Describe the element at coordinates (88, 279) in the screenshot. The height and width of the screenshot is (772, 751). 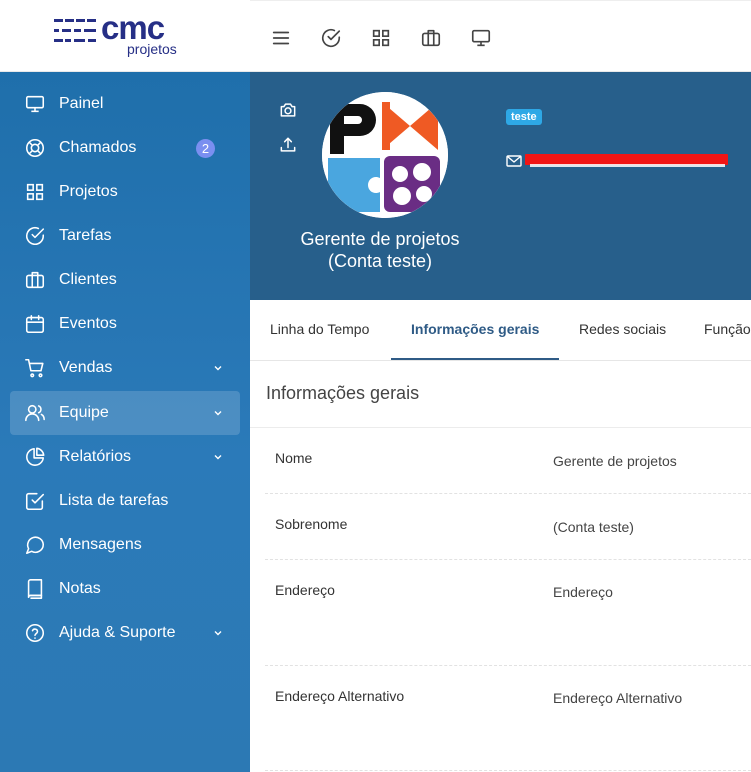
I see `sidebar-item-label: Clientes` at that location.